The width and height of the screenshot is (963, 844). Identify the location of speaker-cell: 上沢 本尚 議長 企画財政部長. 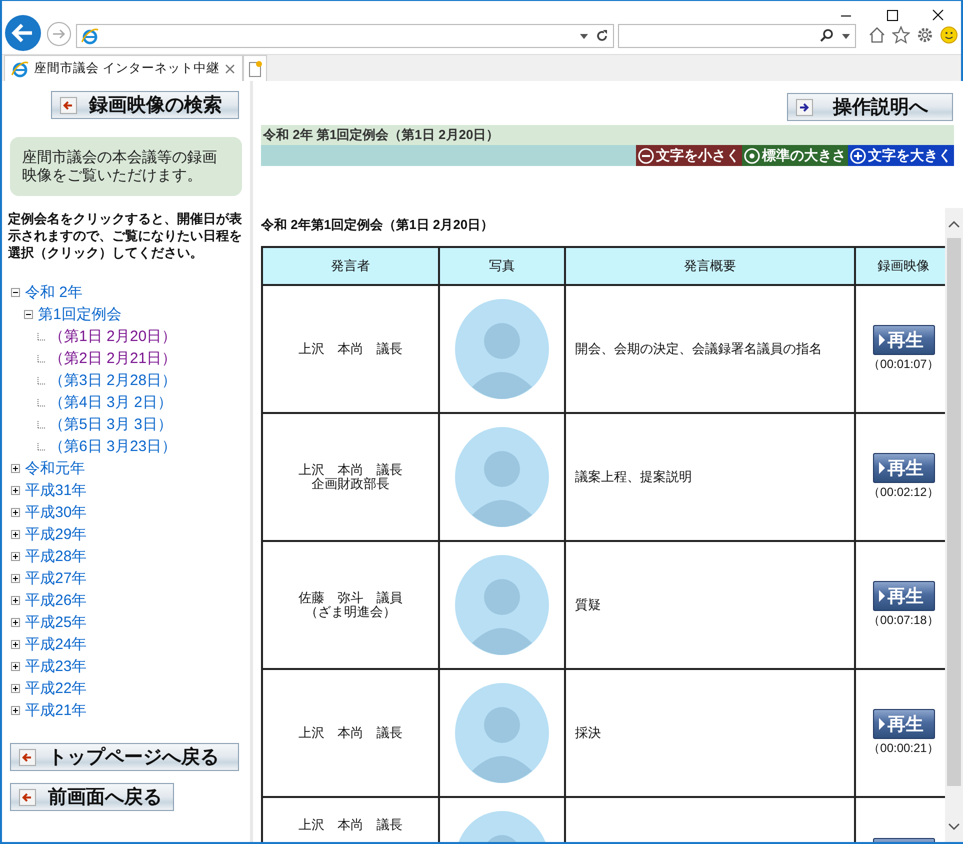
(350, 477).